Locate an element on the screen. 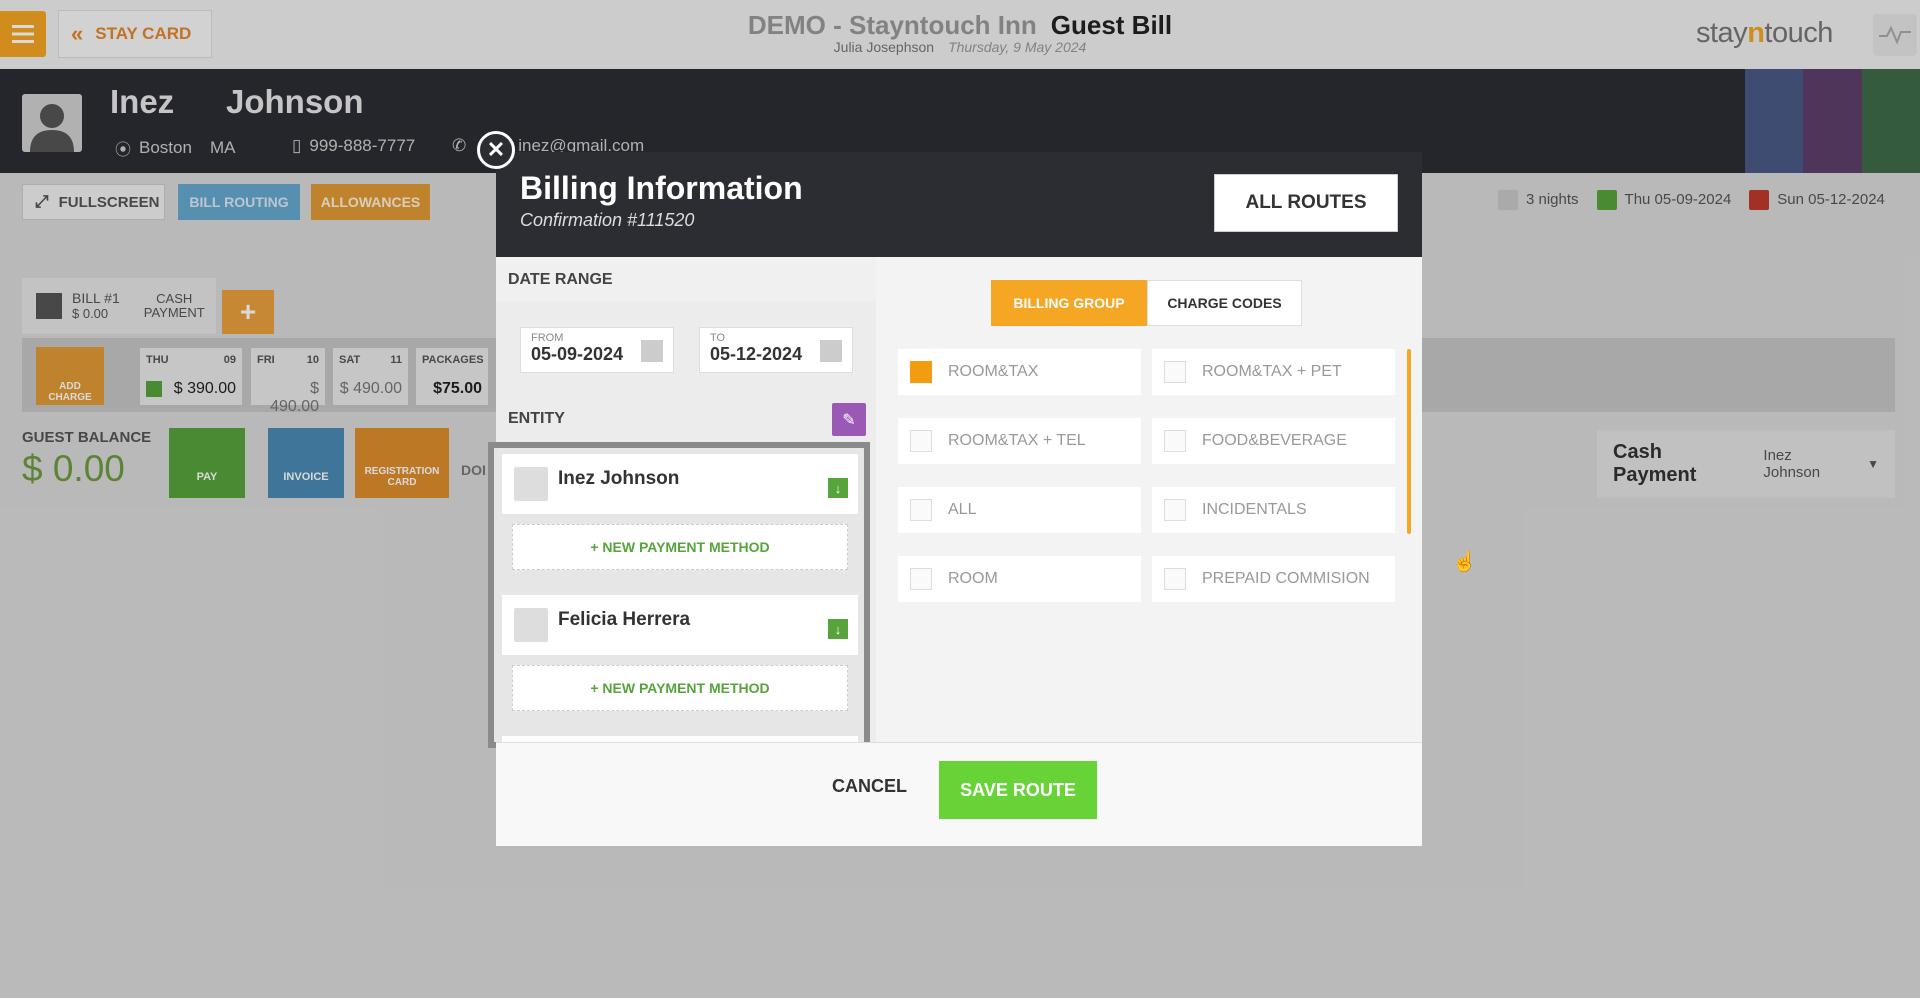 This screenshot has height=998, width=1920. to-date-field: TO 05-12-2024 is located at coordinates (776, 350).